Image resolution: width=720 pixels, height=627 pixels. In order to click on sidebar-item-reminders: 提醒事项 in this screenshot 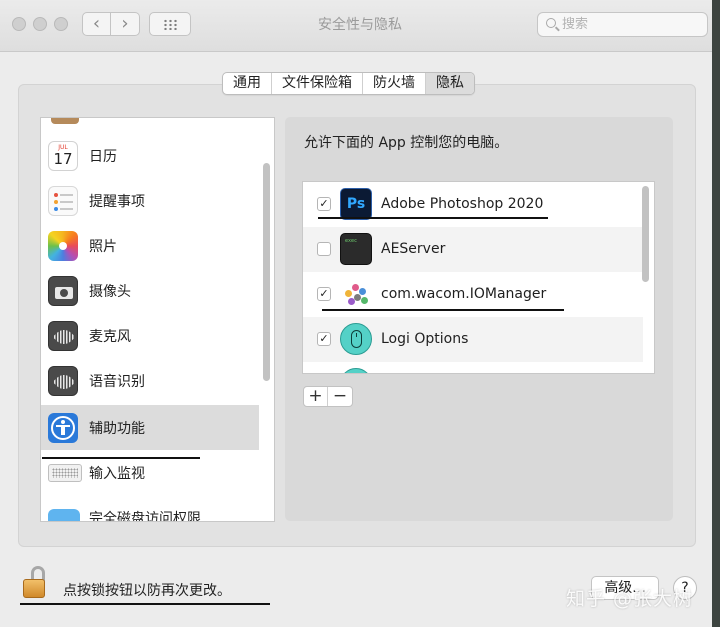, I will do `click(150, 200)`.